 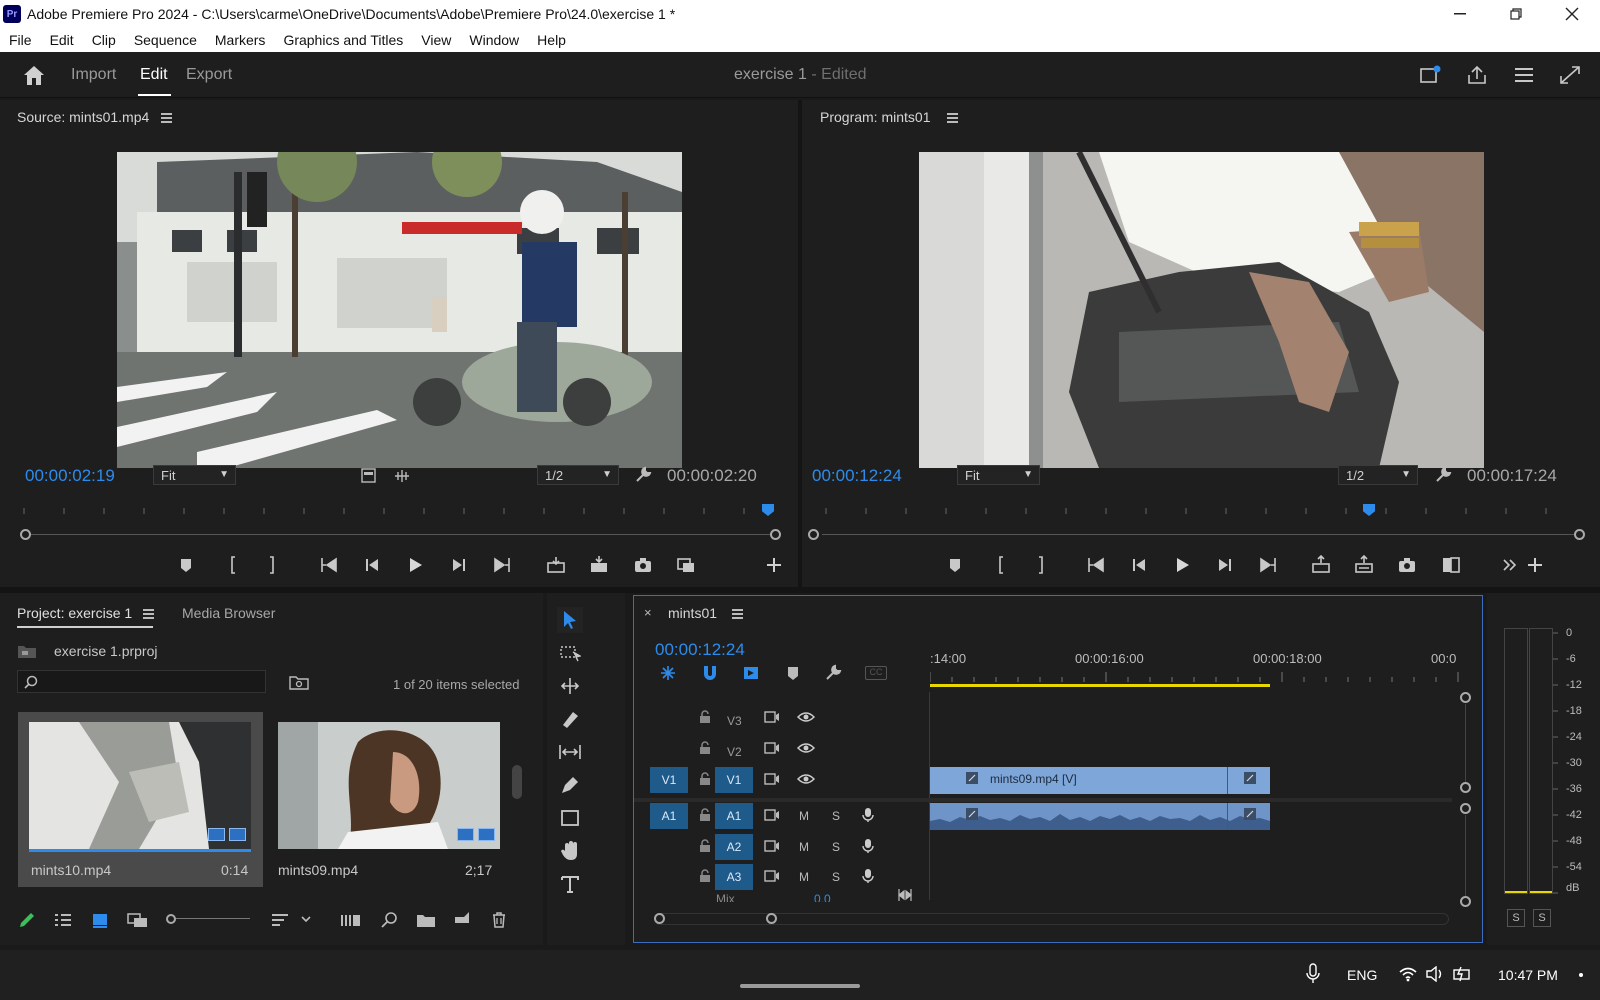 I want to click on minimize-icon, so click(x=1460, y=14).